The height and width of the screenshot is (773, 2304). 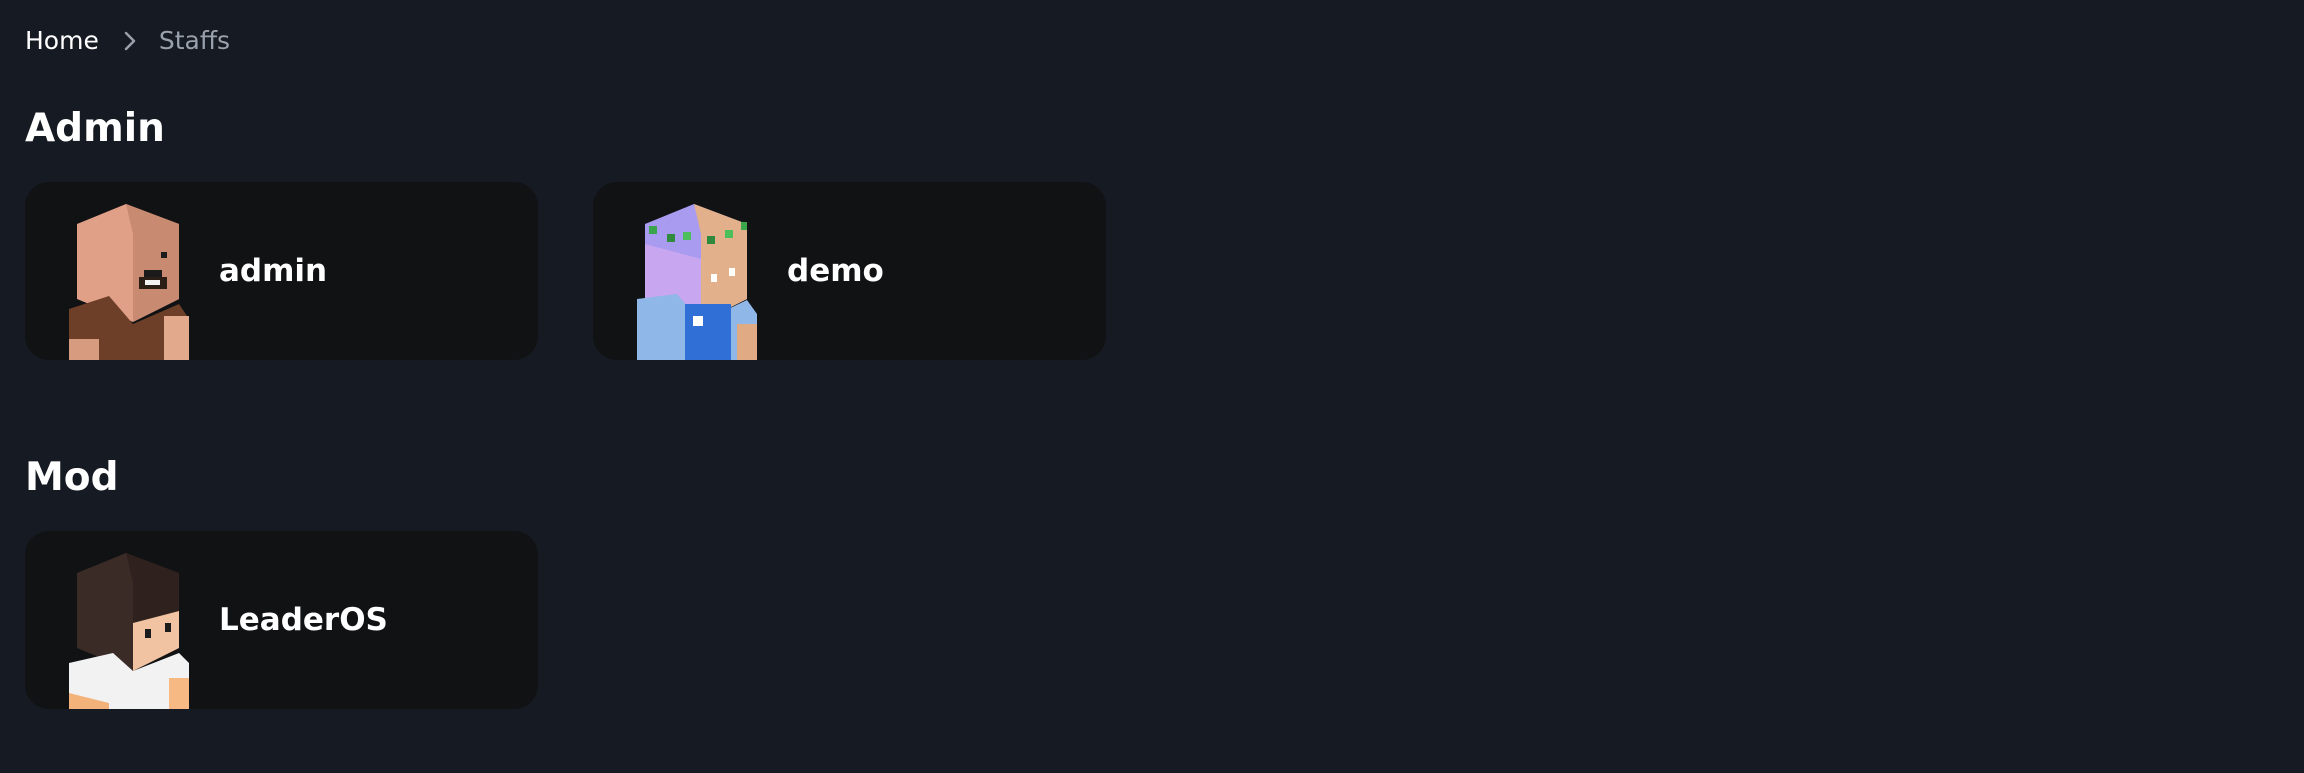 I want to click on section-title-mod: Mod, so click(x=72, y=477).